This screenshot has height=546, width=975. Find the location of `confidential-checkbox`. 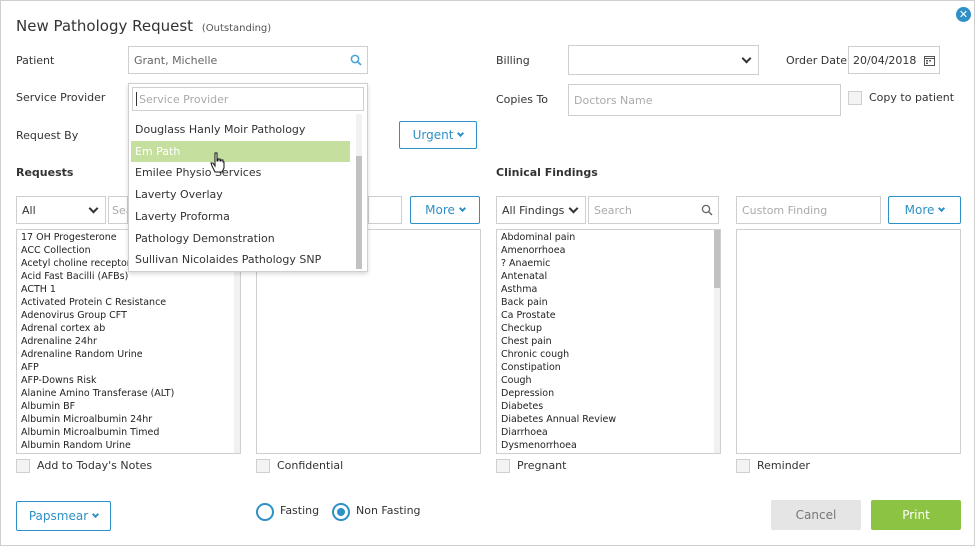

confidential-checkbox is located at coordinates (263, 466).